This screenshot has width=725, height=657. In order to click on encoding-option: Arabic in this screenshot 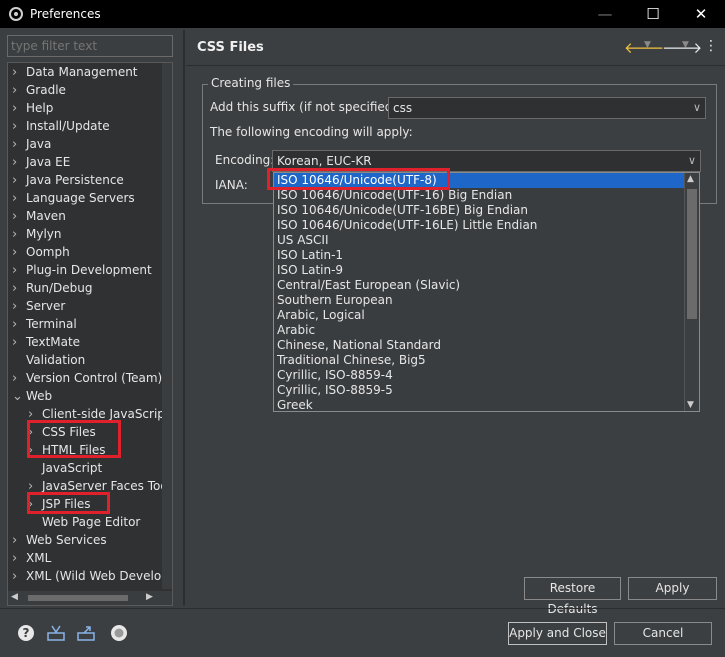, I will do `click(486, 330)`.